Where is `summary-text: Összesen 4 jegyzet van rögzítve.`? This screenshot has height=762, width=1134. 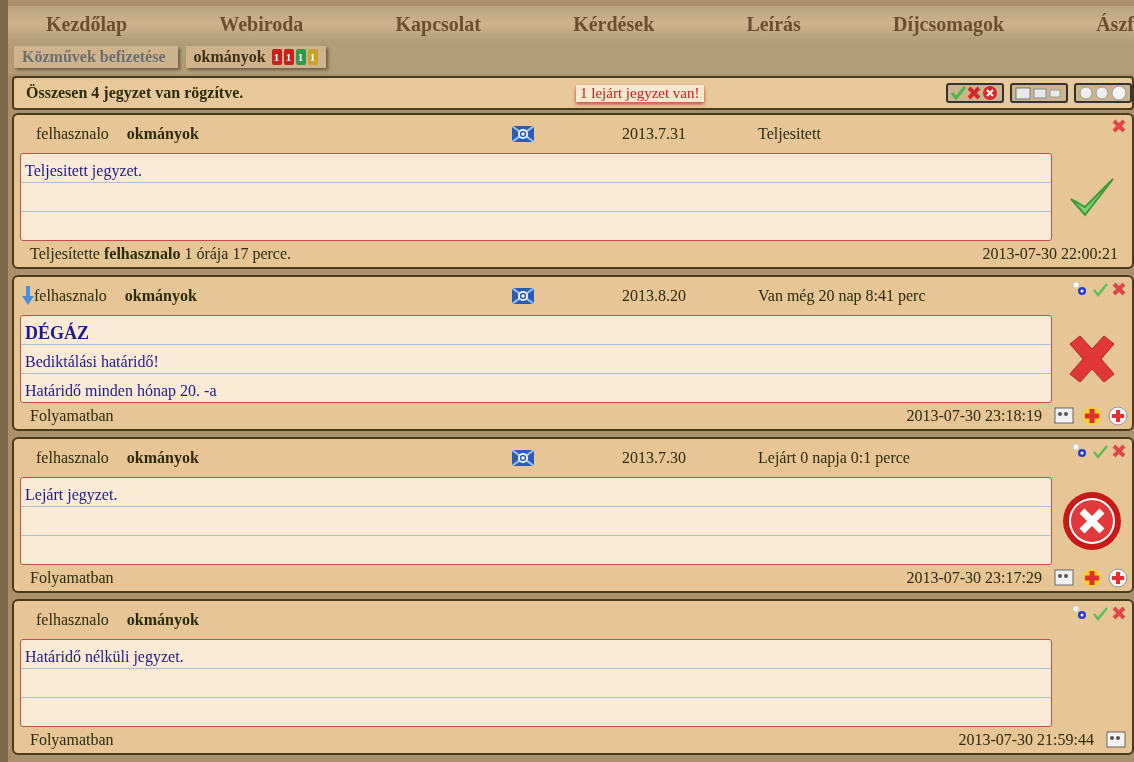 summary-text: Összesen 4 jegyzet van rögzítve. is located at coordinates (135, 93).